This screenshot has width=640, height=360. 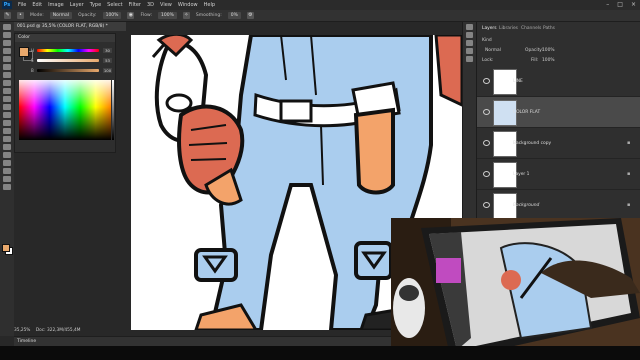 What do you see at coordinates (20, 15) in the screenshot?
I see `brush-size-icon: •` at bounding box center [20, 15].